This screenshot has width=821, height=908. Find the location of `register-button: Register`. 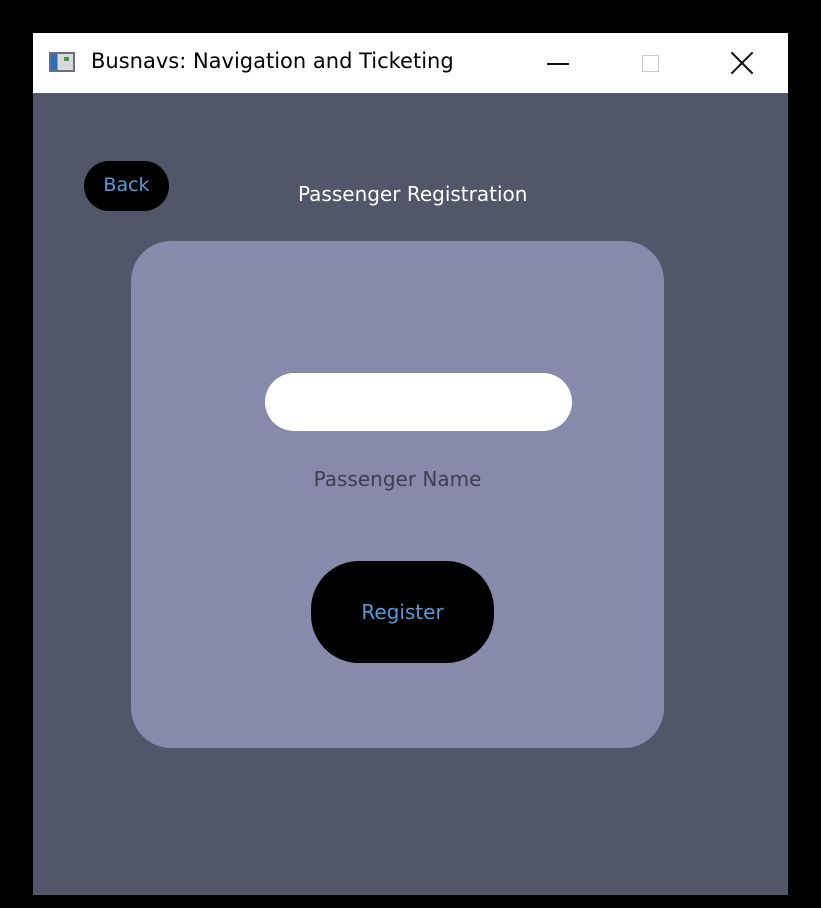

register-button: Register is located at coordinates (402, 612).